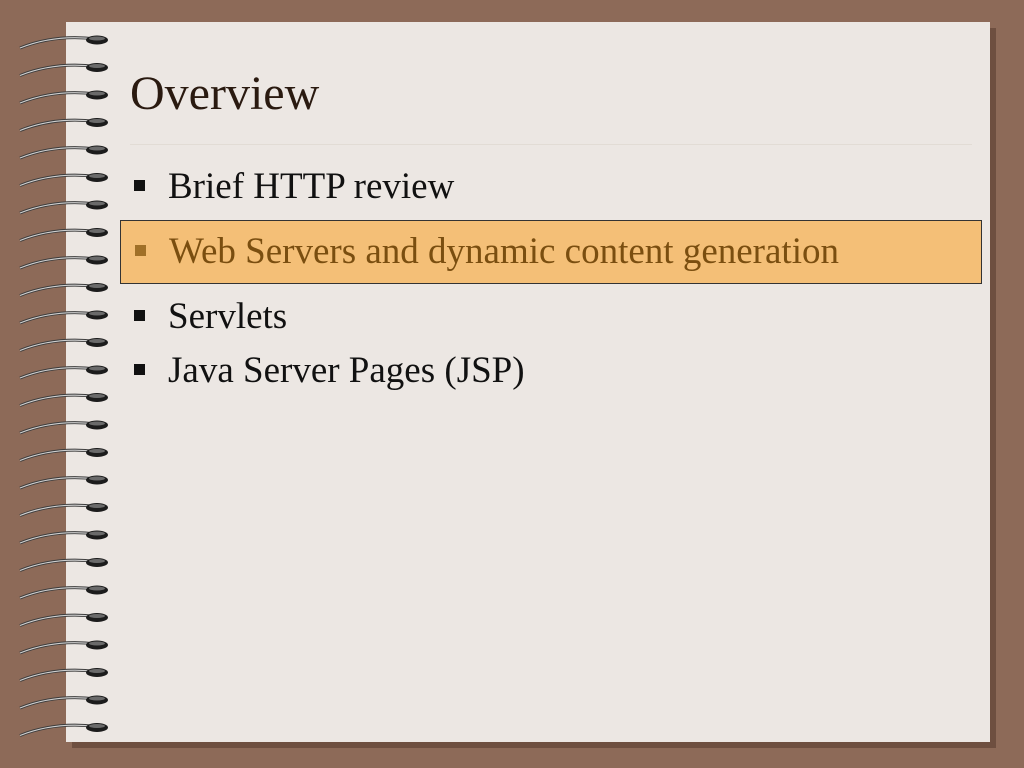 The width and height of the screenshot is (1024, 768). Describe the element at coordinates (346, 370) in the screenshot. I see `bullet-text: Java Server Pages (JSP)` at that location.